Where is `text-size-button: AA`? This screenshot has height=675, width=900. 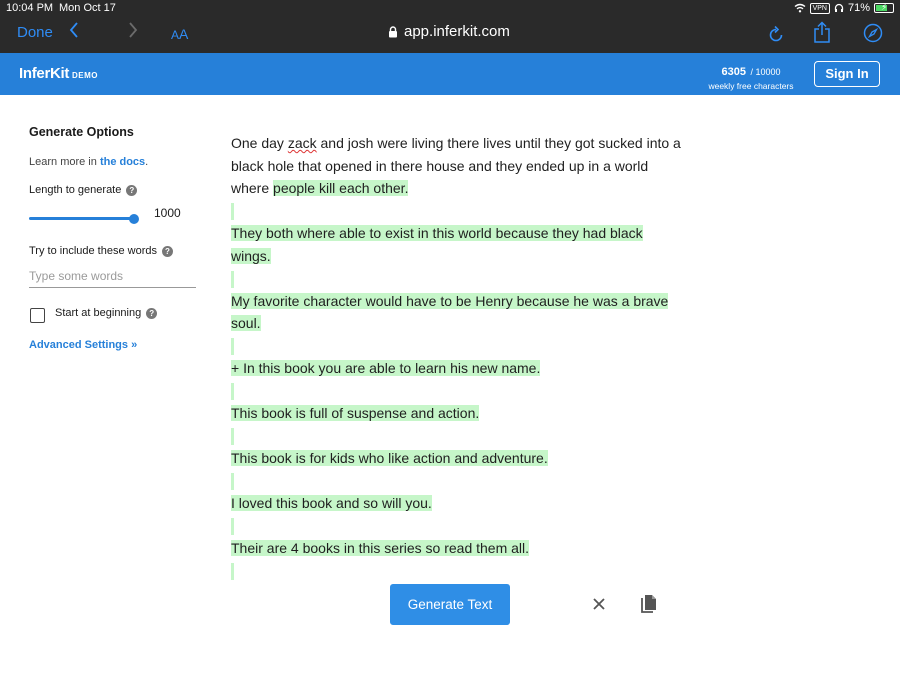
text-size-button: AA is located at coordinates (179, 34).